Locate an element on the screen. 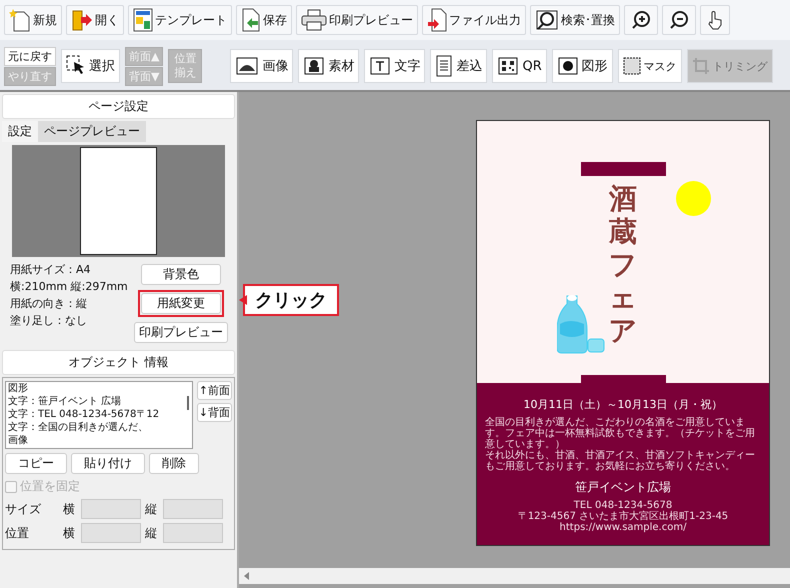  select-tool-button: 選択 is located at coordinates (90, 66).